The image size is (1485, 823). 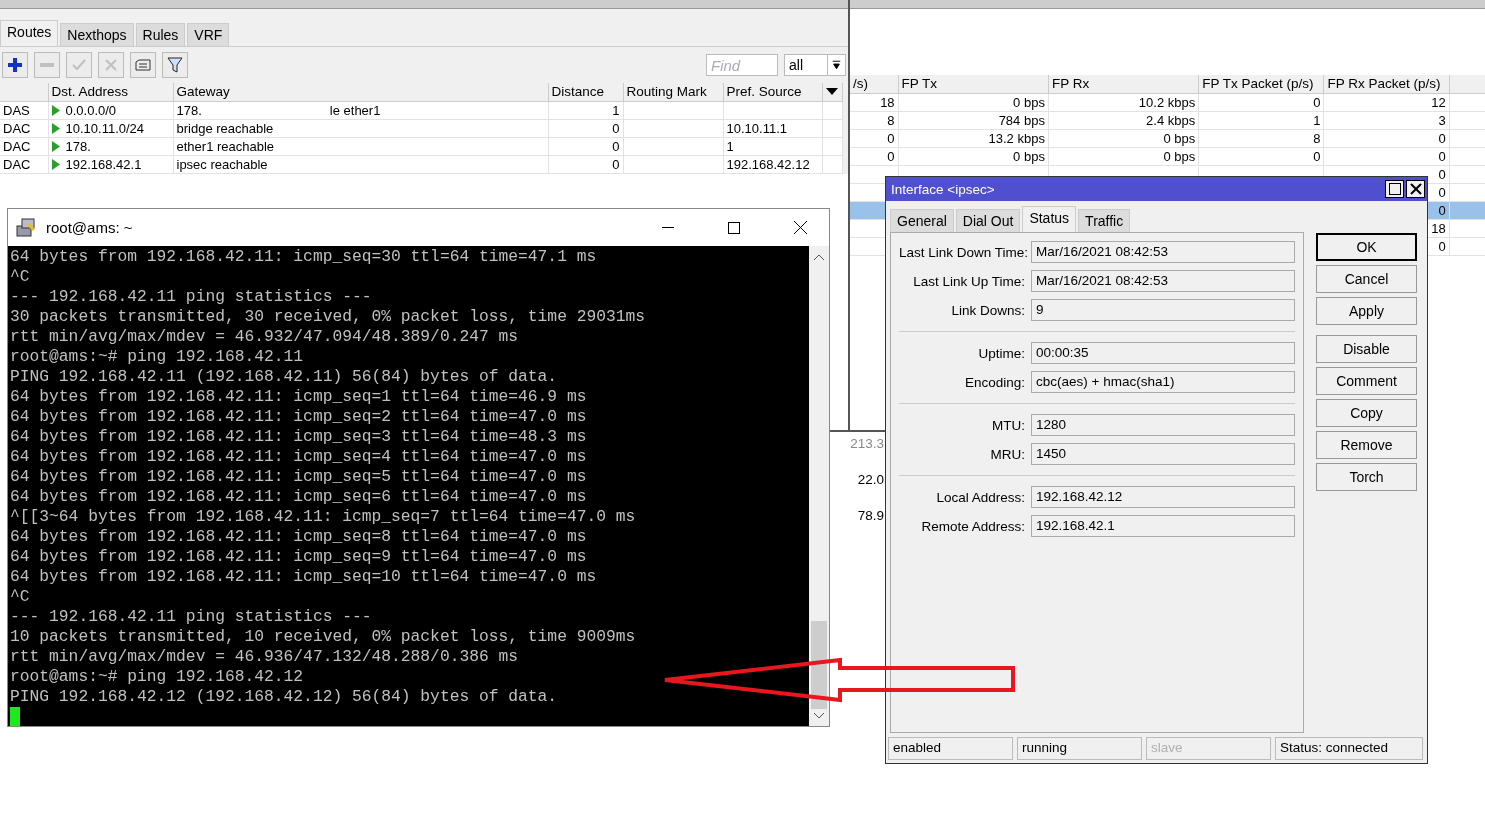 I want to click on filter-icon, so click(x=175, y=65).